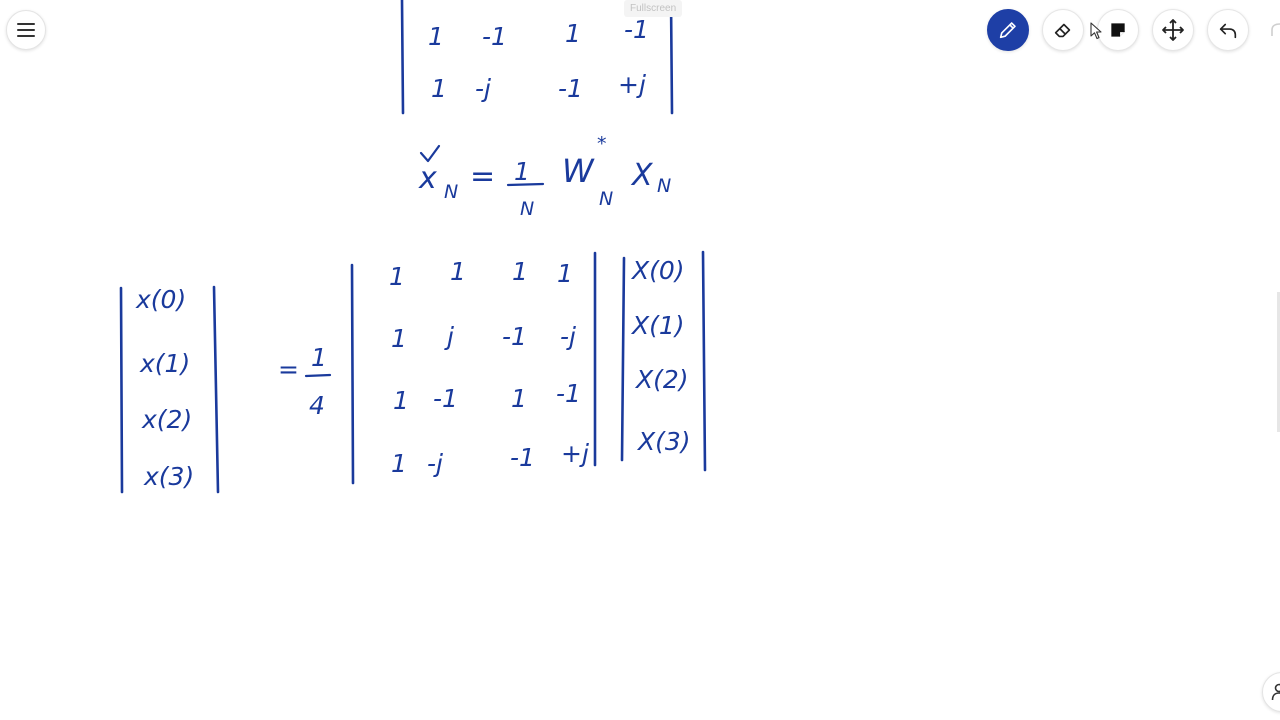  I want to click on fullscreen-tooltip: Fullscreen, so click(653, 8).